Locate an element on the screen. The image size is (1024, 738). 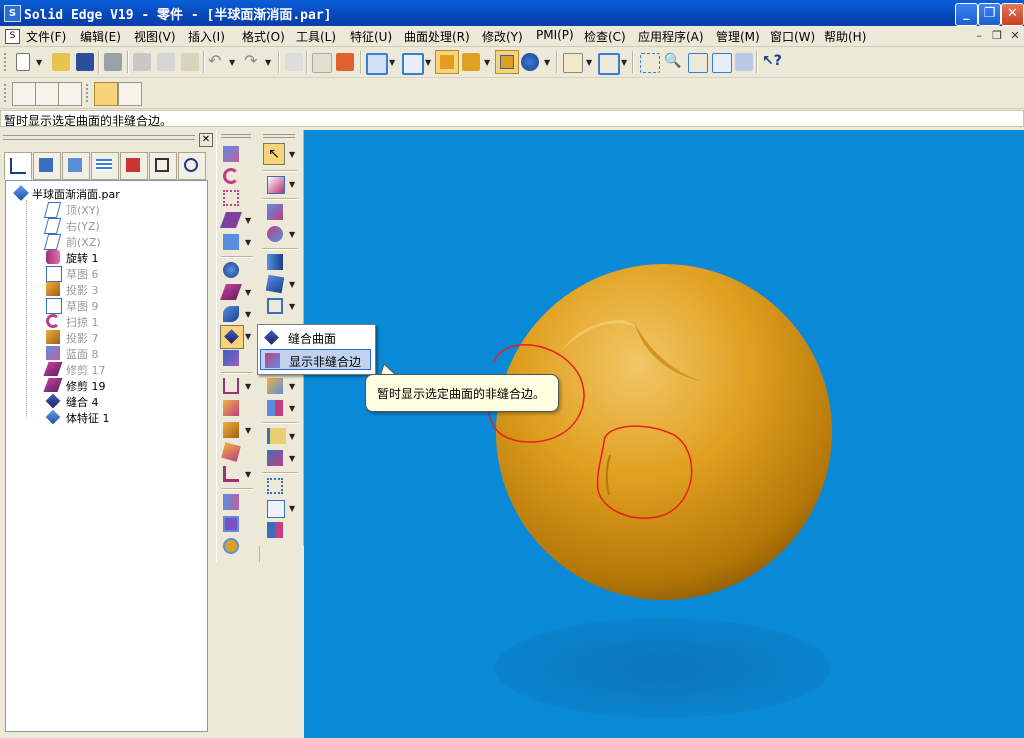
thin-wall-dropdown-icon: ▼ is located at coordinates (292, 306).